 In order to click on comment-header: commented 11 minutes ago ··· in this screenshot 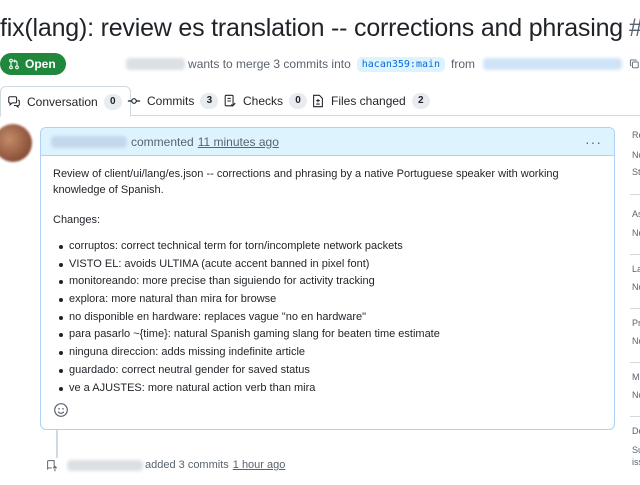, I will do `click(327, 142)`.